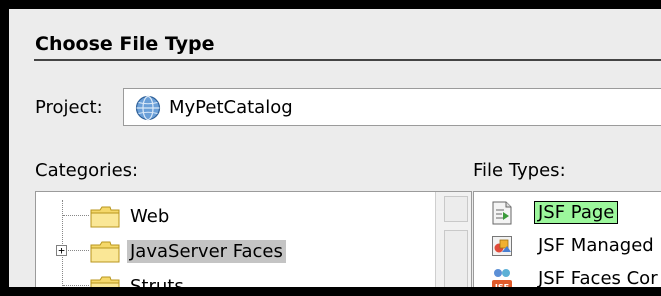 This screenshot has width=661, height=296. What do you see at coordinates (157, 281) in the screenshot?
I see `tree-item-label: Struts` at bounding box center [157, 281].